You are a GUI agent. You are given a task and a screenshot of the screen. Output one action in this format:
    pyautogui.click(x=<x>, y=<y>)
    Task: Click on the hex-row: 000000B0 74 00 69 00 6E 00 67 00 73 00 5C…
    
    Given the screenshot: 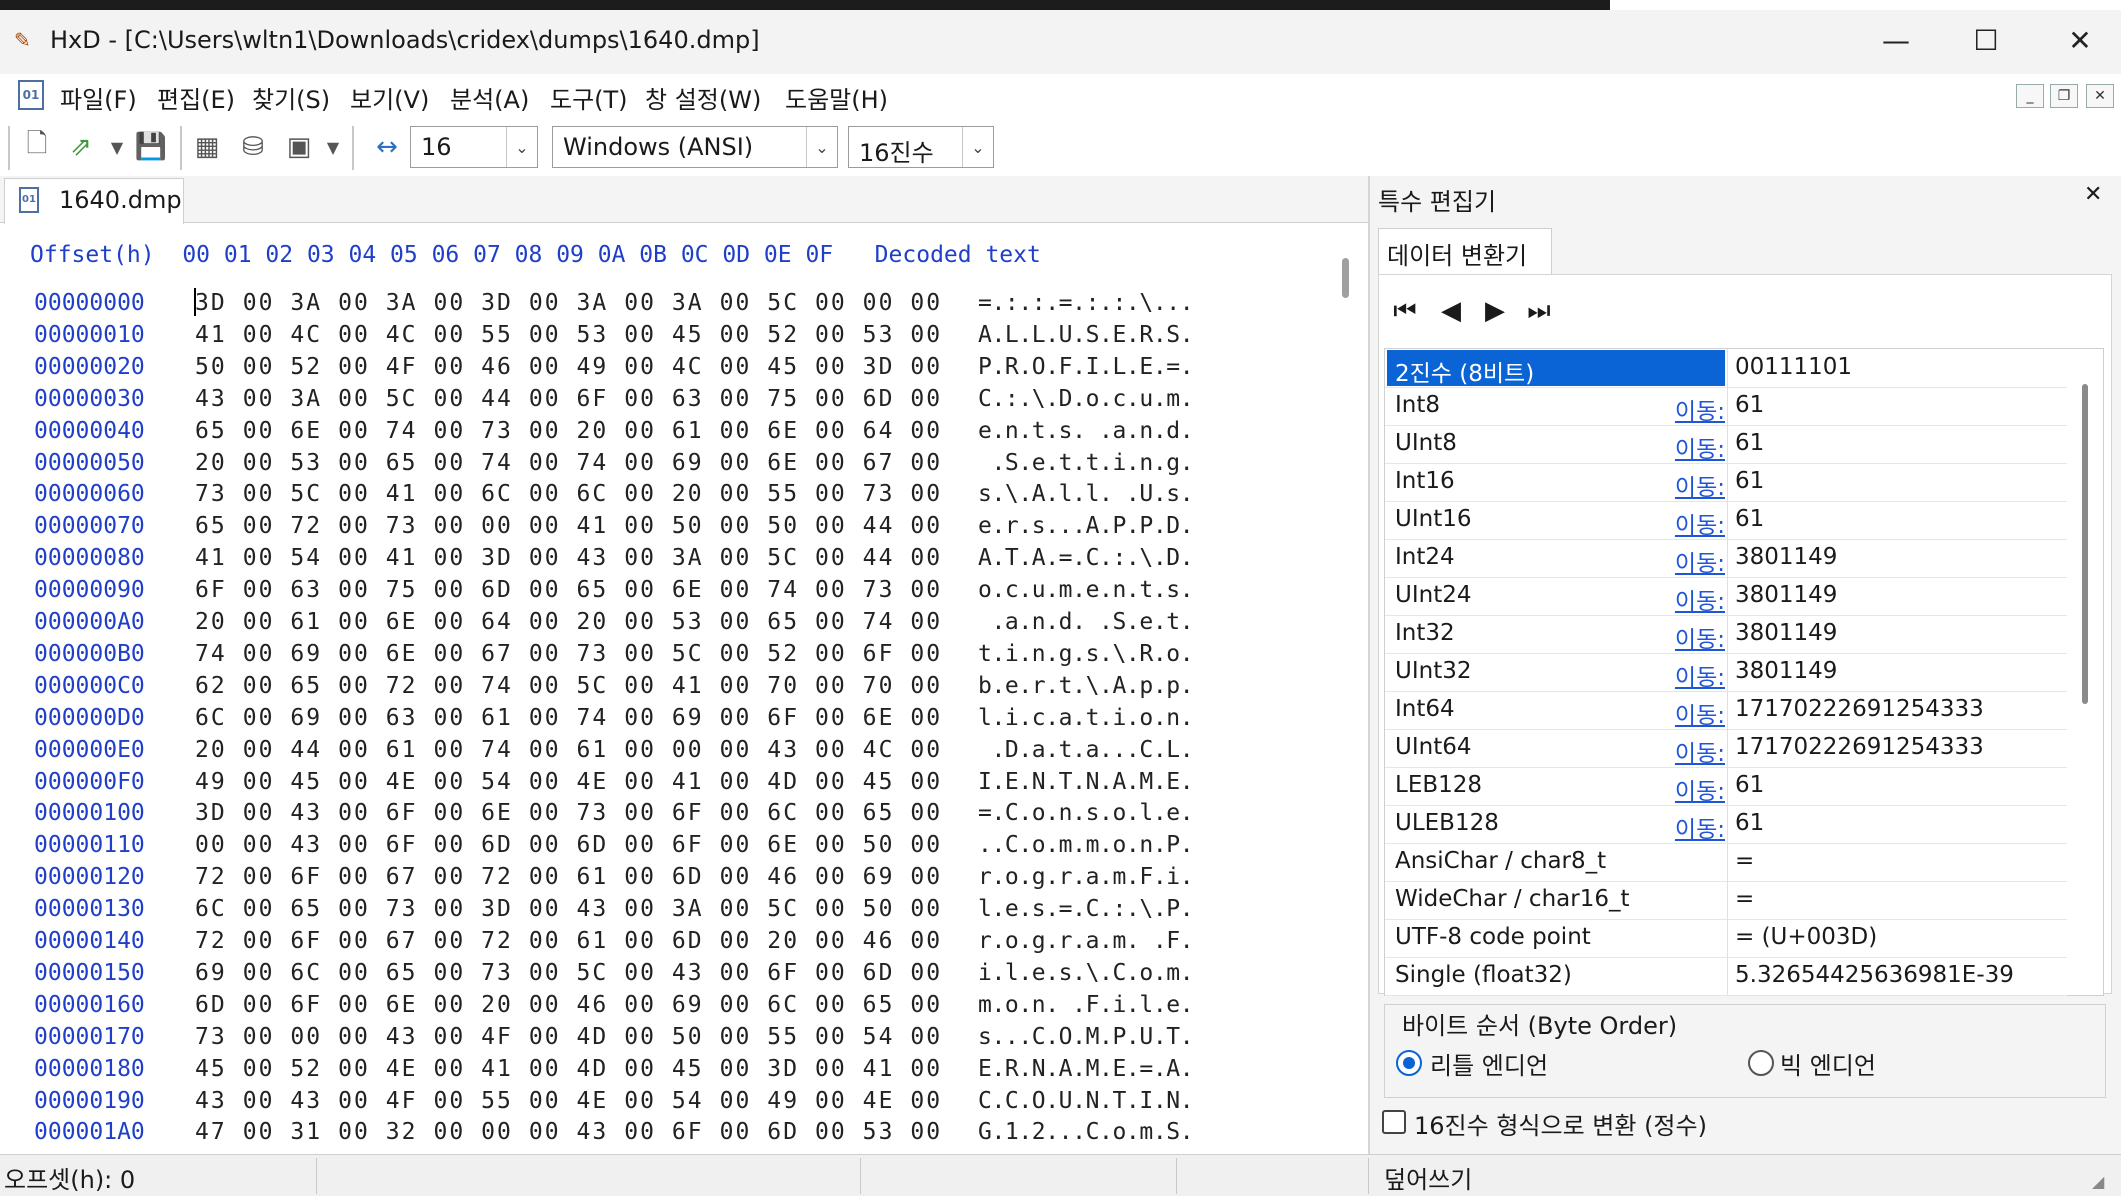 What is the action you would take?
    pyautogui.click(x=665, y=656)
    